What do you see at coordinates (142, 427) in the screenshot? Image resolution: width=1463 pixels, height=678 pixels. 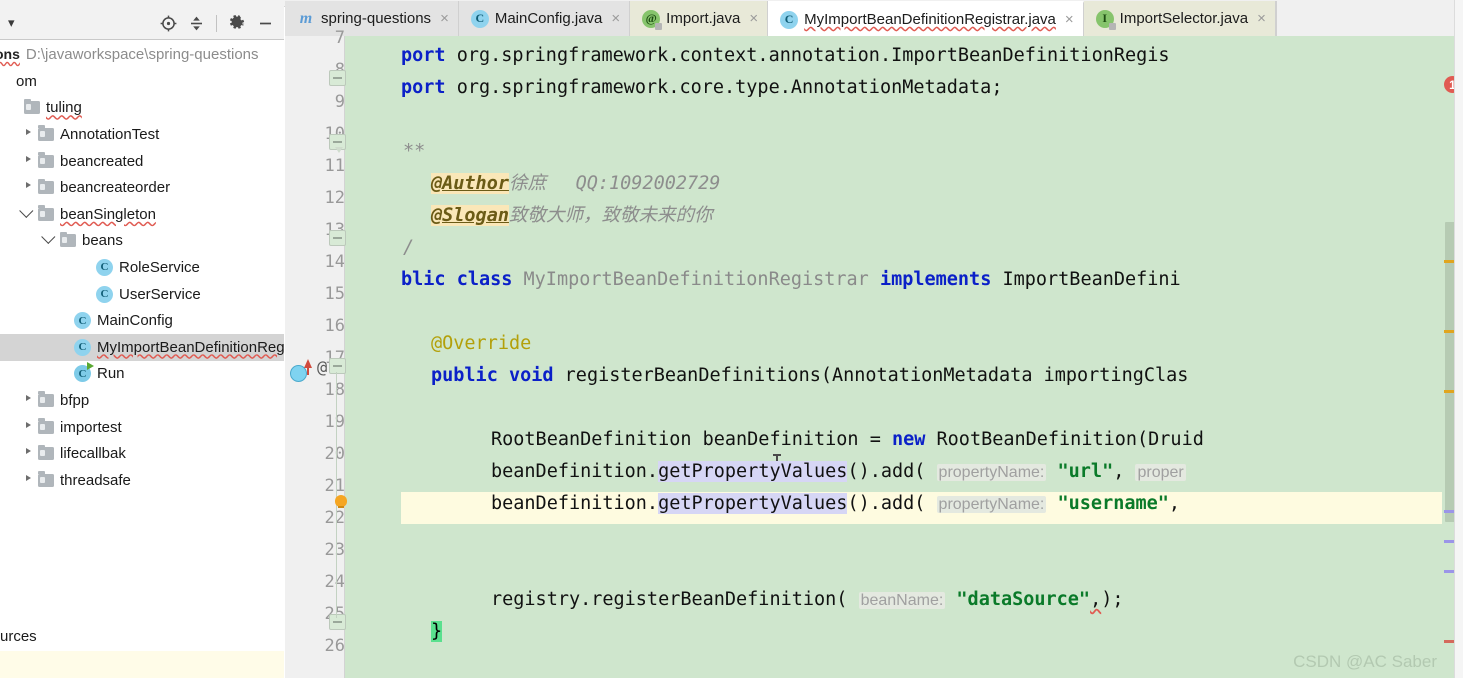 I see `tree-item-importest: importest` at bounding box center [142, 427].